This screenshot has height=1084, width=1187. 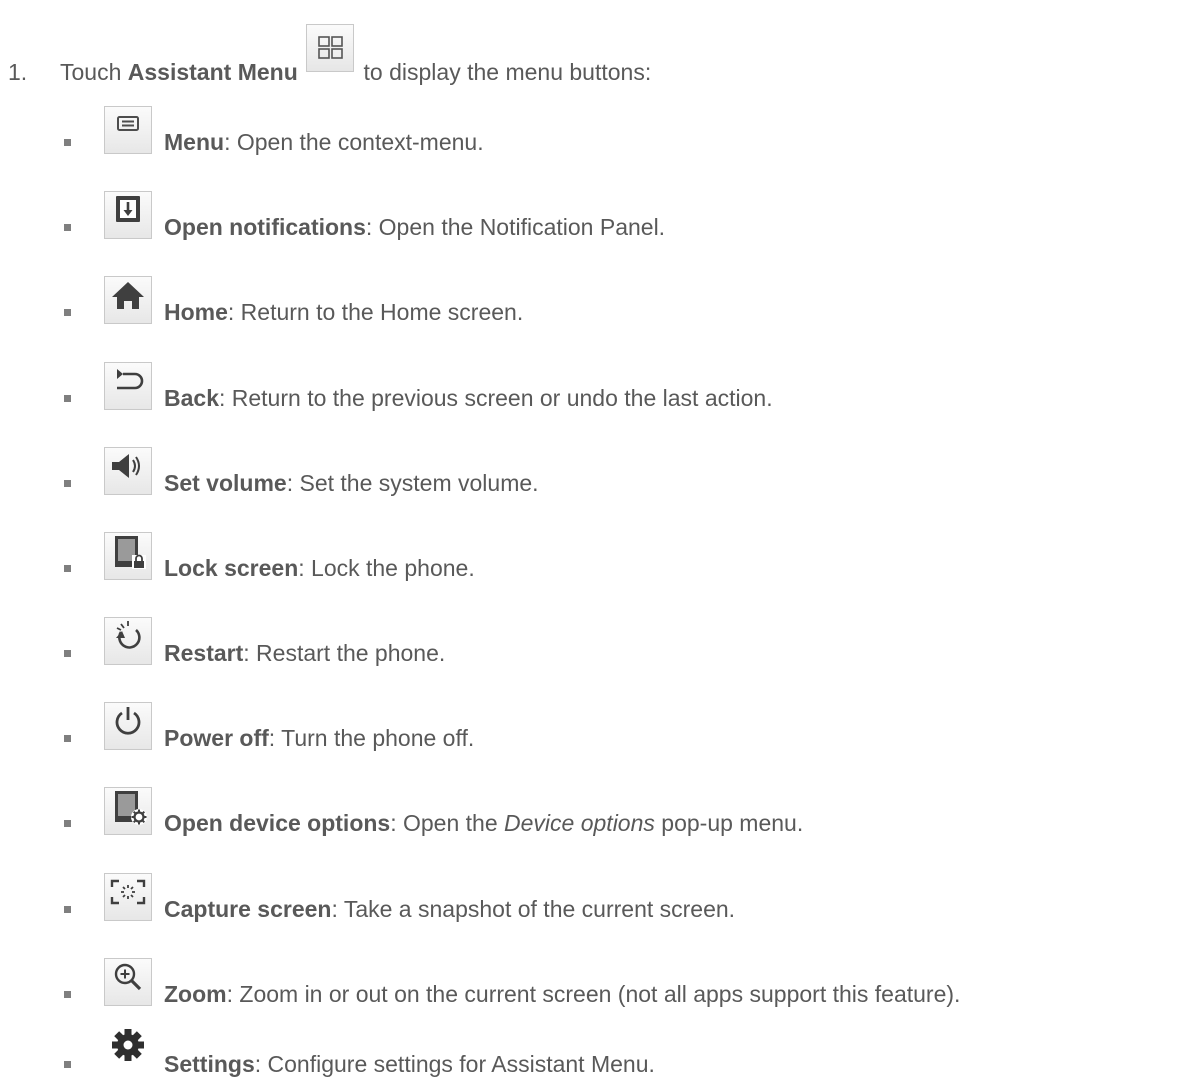 I want to click on step-bold-label: Assistant Menu, so click(x=212, y=72).